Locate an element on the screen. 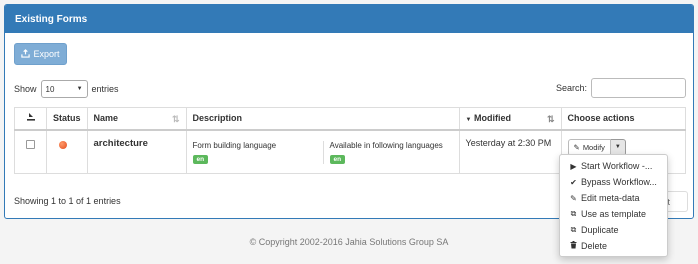  panel-title: Existing Forms is located at coordinates (349, 19).